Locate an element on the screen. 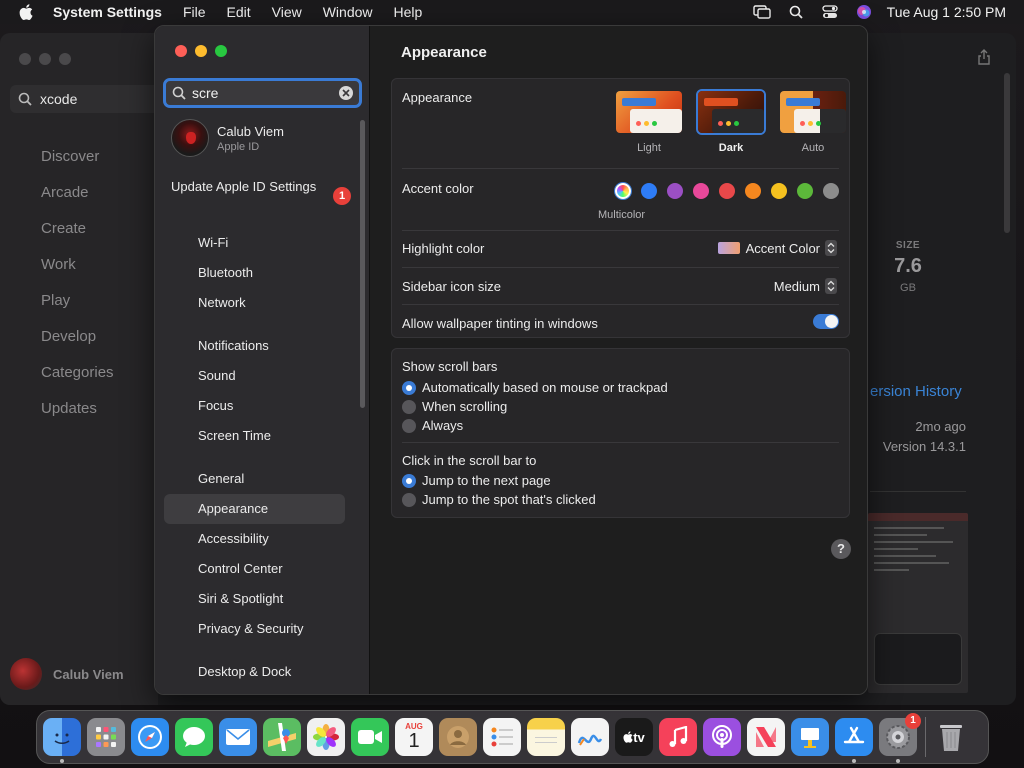  dock-app-store is located at coordinates (854, 740).